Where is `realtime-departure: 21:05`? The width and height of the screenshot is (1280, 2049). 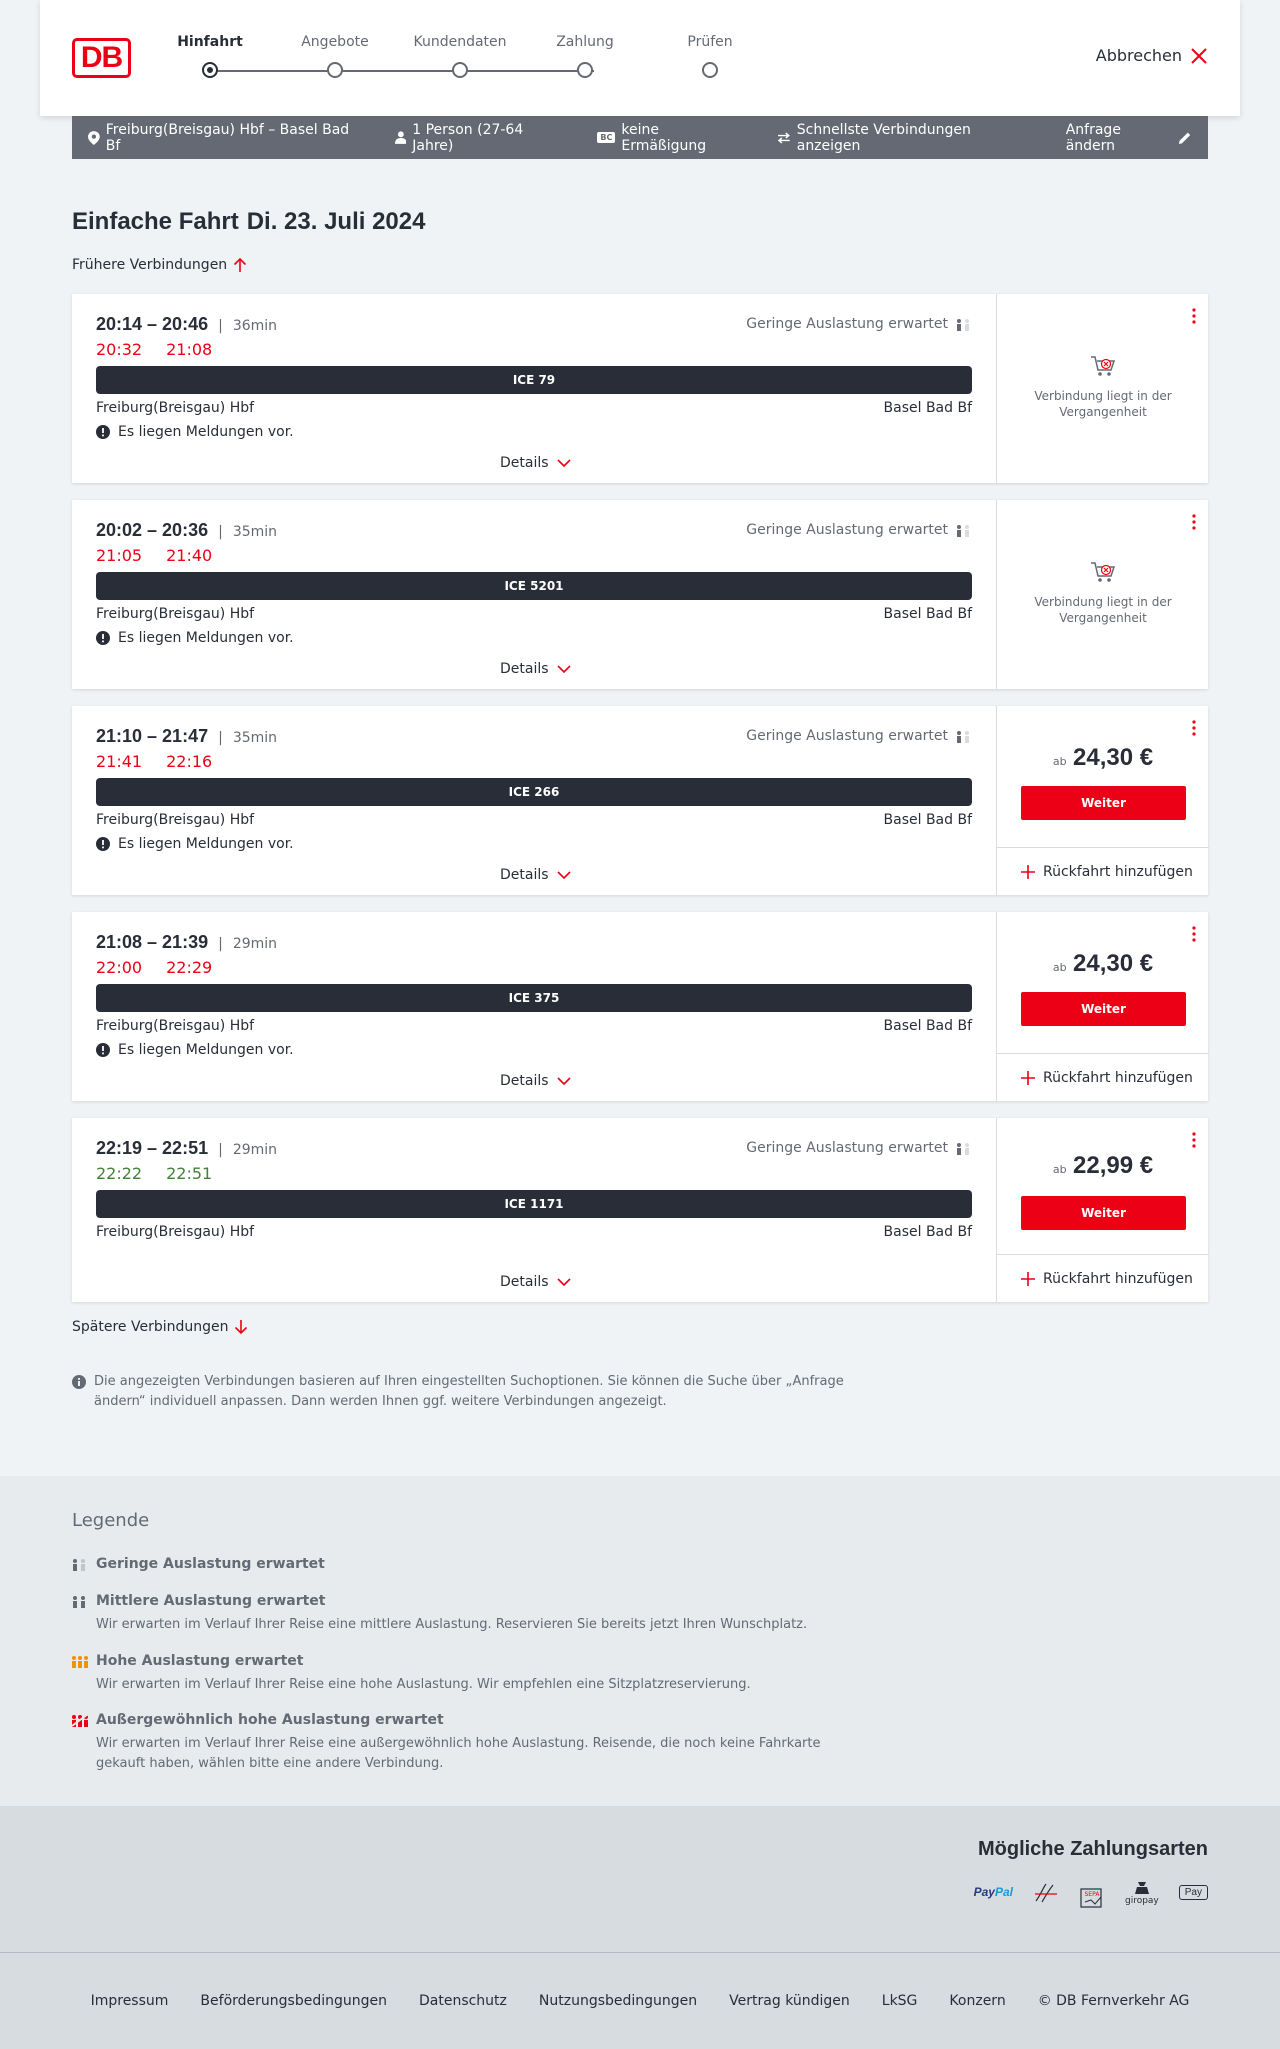
realtime-departure: 21:05 is located at coordinates (119, 555).